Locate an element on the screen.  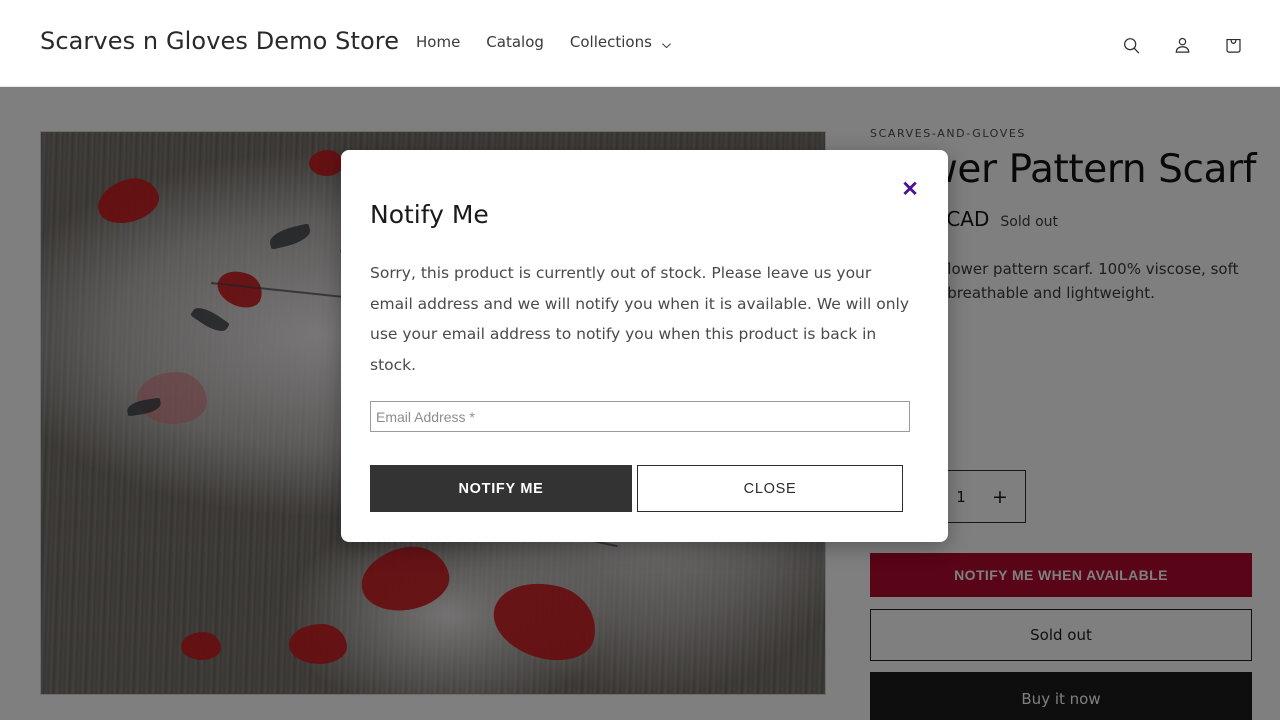
modal-title: Notify Me is located at coordinates (429, 214).